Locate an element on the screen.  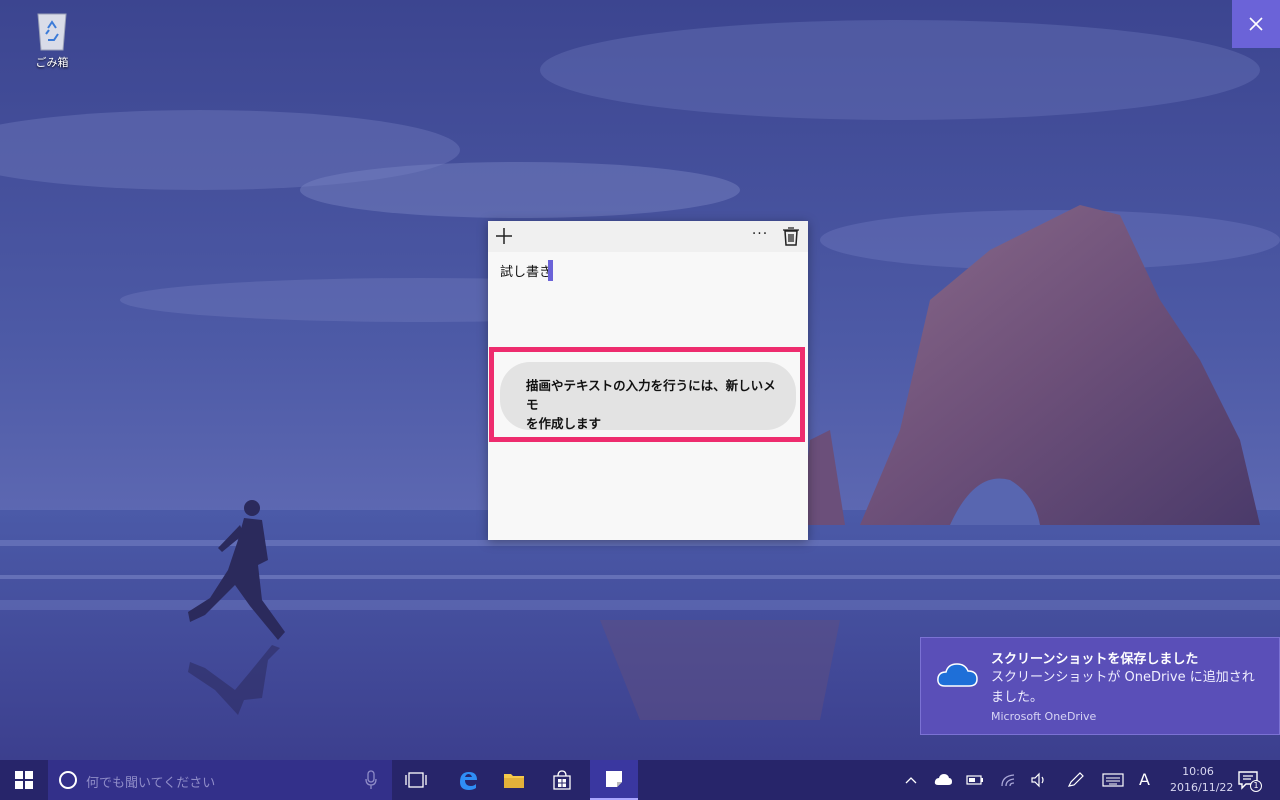
chevron-up-icon is located at coordinates (911, 780).